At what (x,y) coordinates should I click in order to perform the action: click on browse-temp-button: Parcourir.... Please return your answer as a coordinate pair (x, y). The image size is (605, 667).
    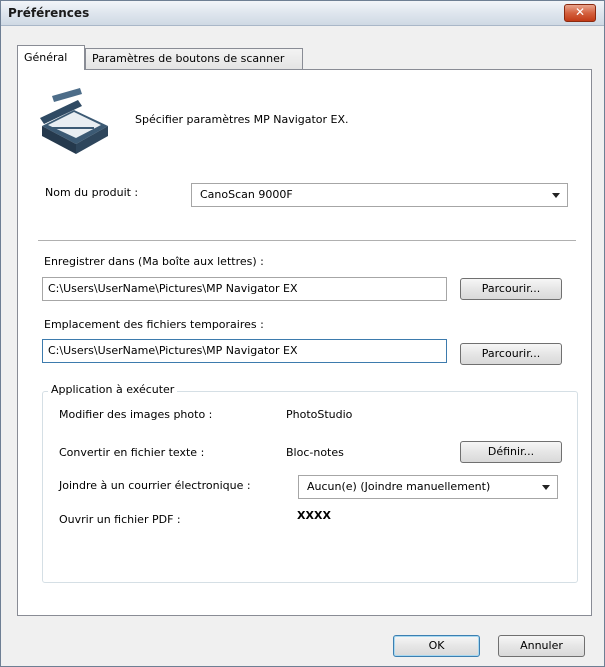
    Looking at the image, I should click on (511, 354).